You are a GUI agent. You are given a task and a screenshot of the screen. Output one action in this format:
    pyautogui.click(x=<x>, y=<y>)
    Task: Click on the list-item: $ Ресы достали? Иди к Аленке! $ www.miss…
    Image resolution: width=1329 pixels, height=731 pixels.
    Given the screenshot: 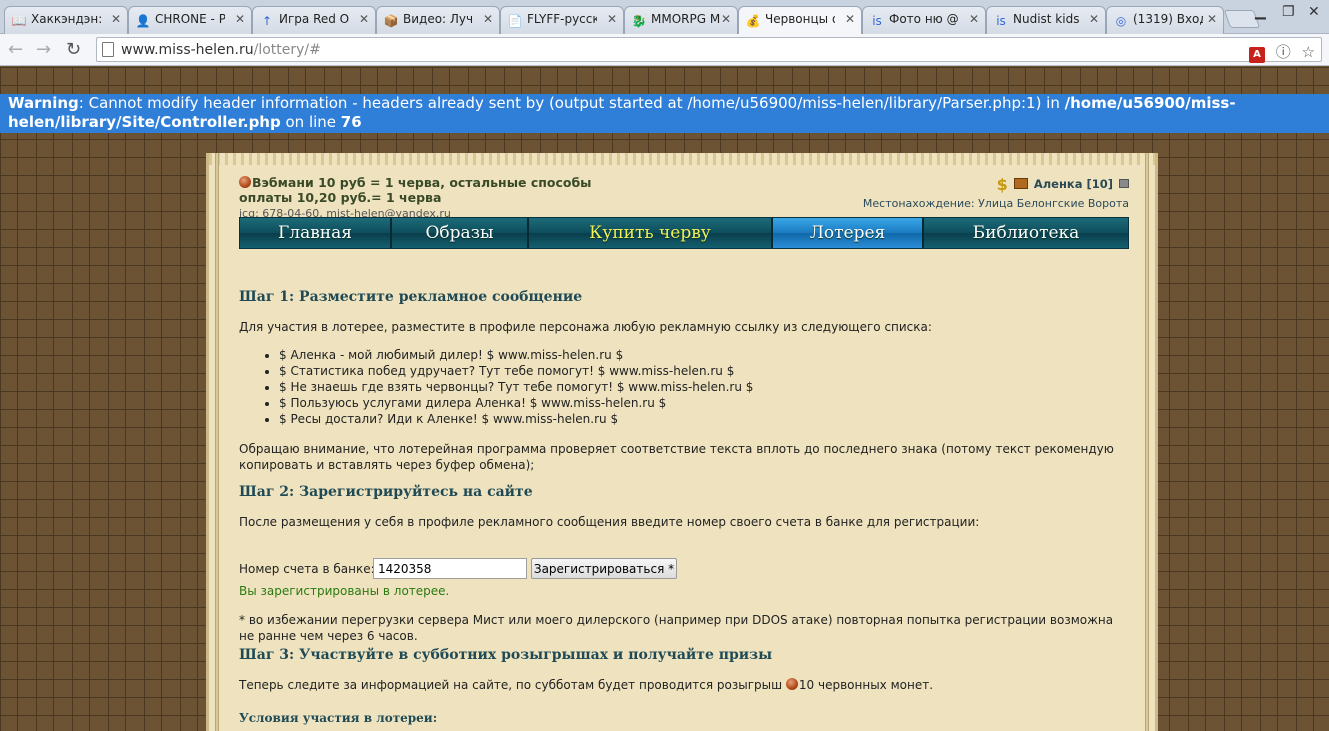 What is the action you would take?
    pyautogui.click(x=516, y=419)
    